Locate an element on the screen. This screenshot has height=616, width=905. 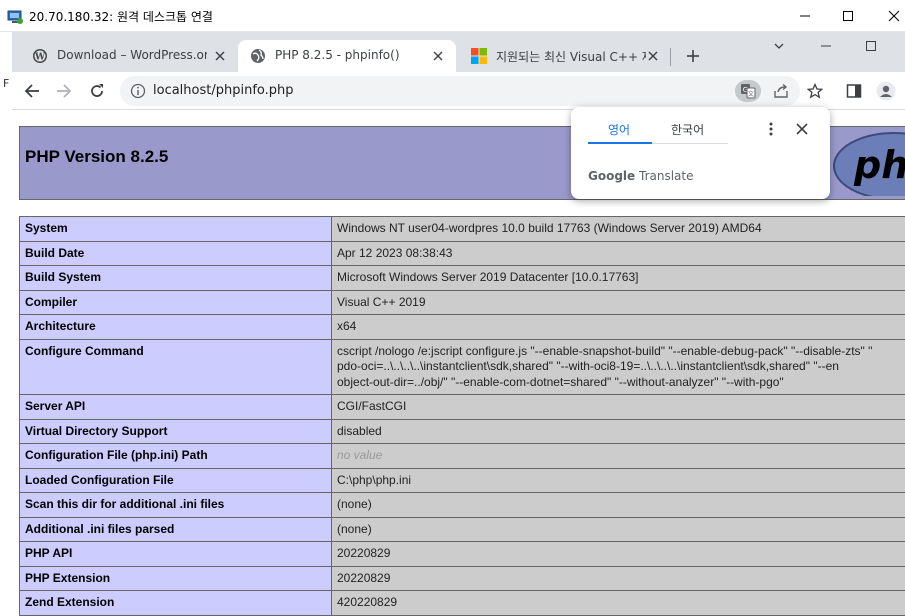
site-info-icon is located at coordinates (138, 91).